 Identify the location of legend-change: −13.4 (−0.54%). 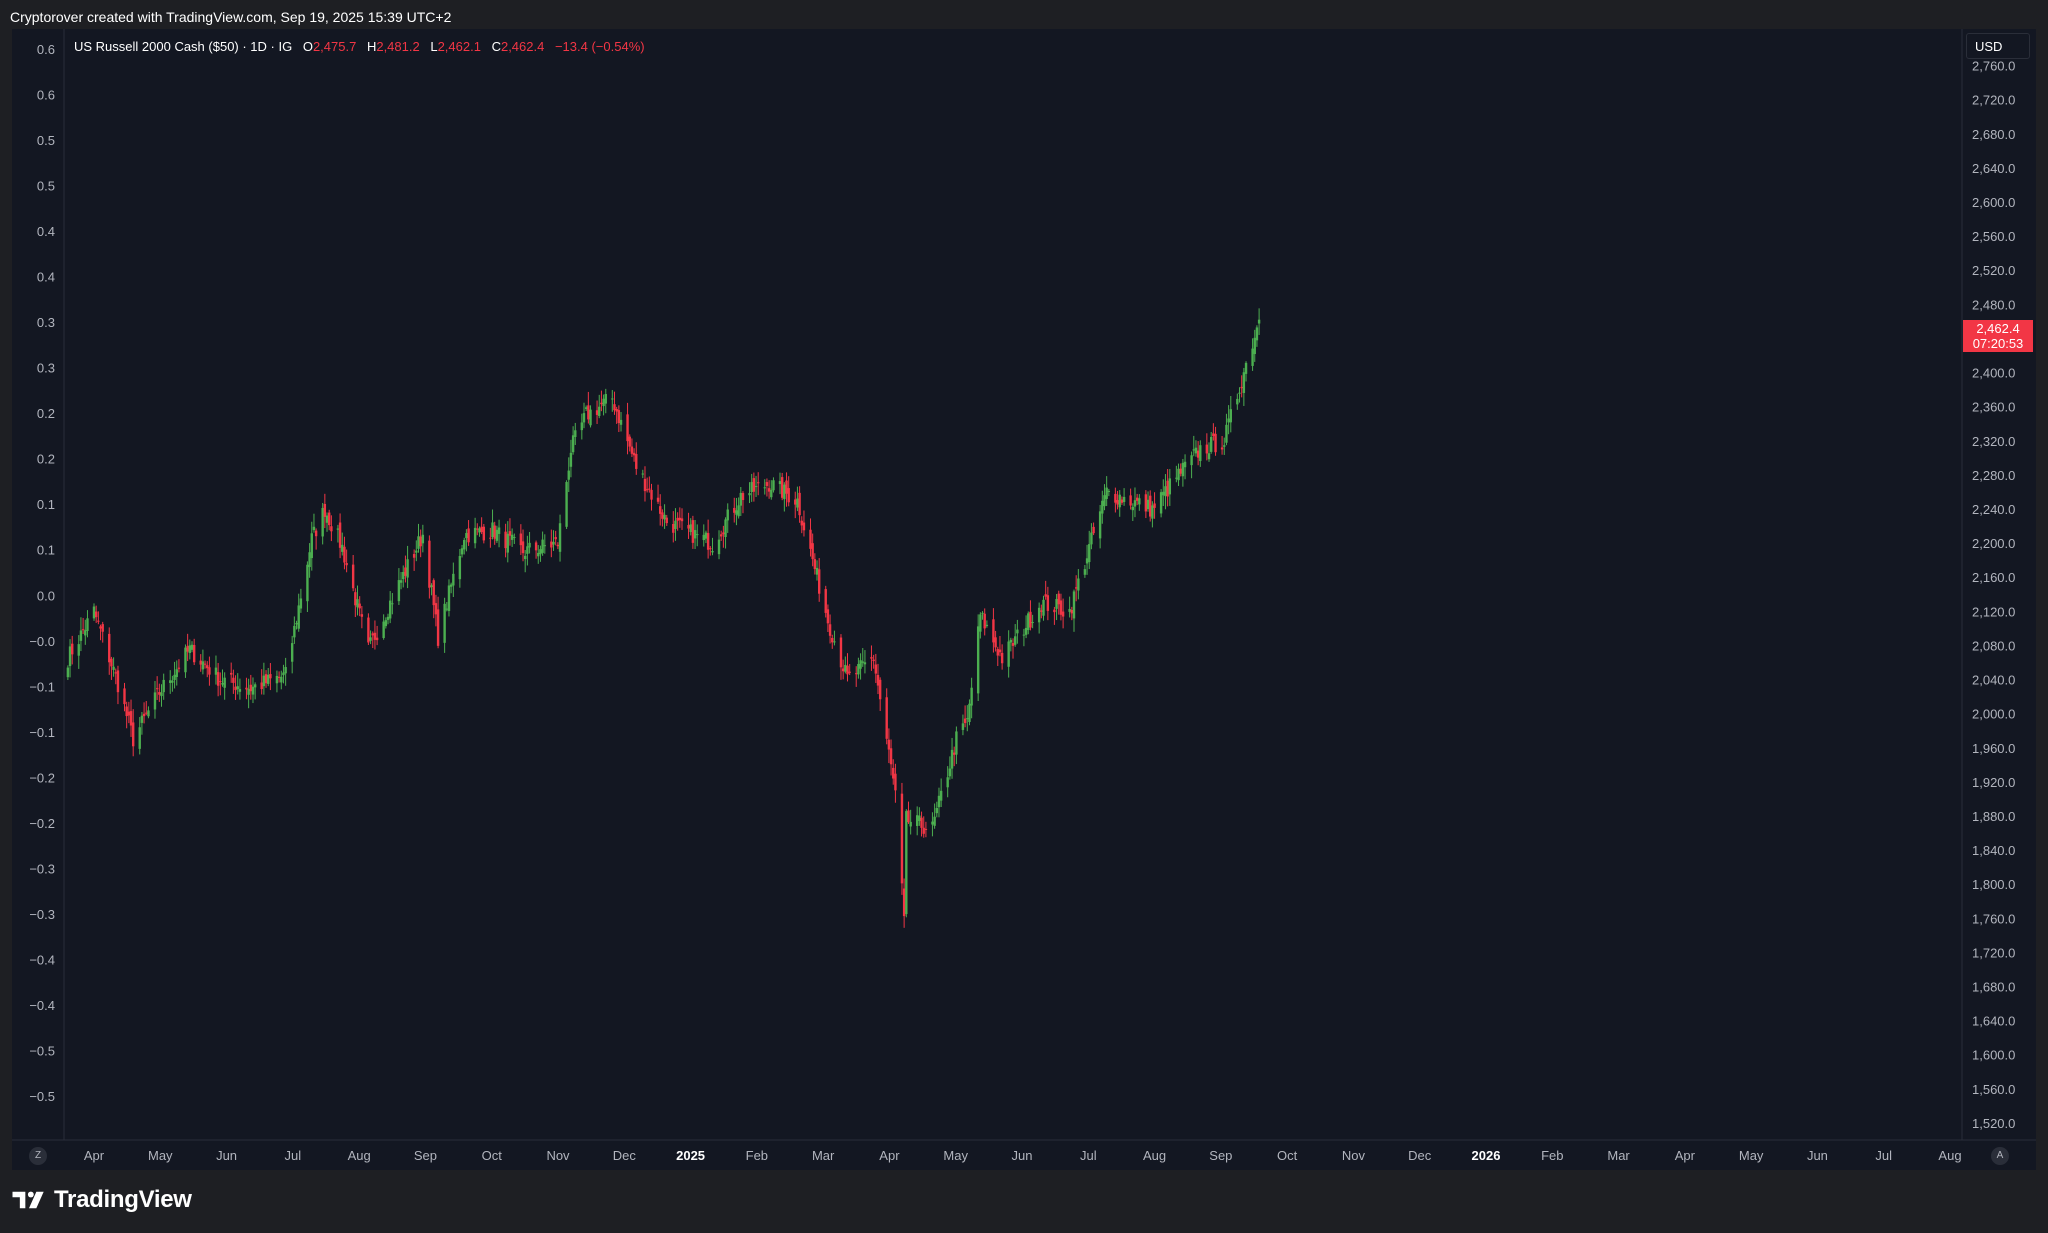
(599, 46).